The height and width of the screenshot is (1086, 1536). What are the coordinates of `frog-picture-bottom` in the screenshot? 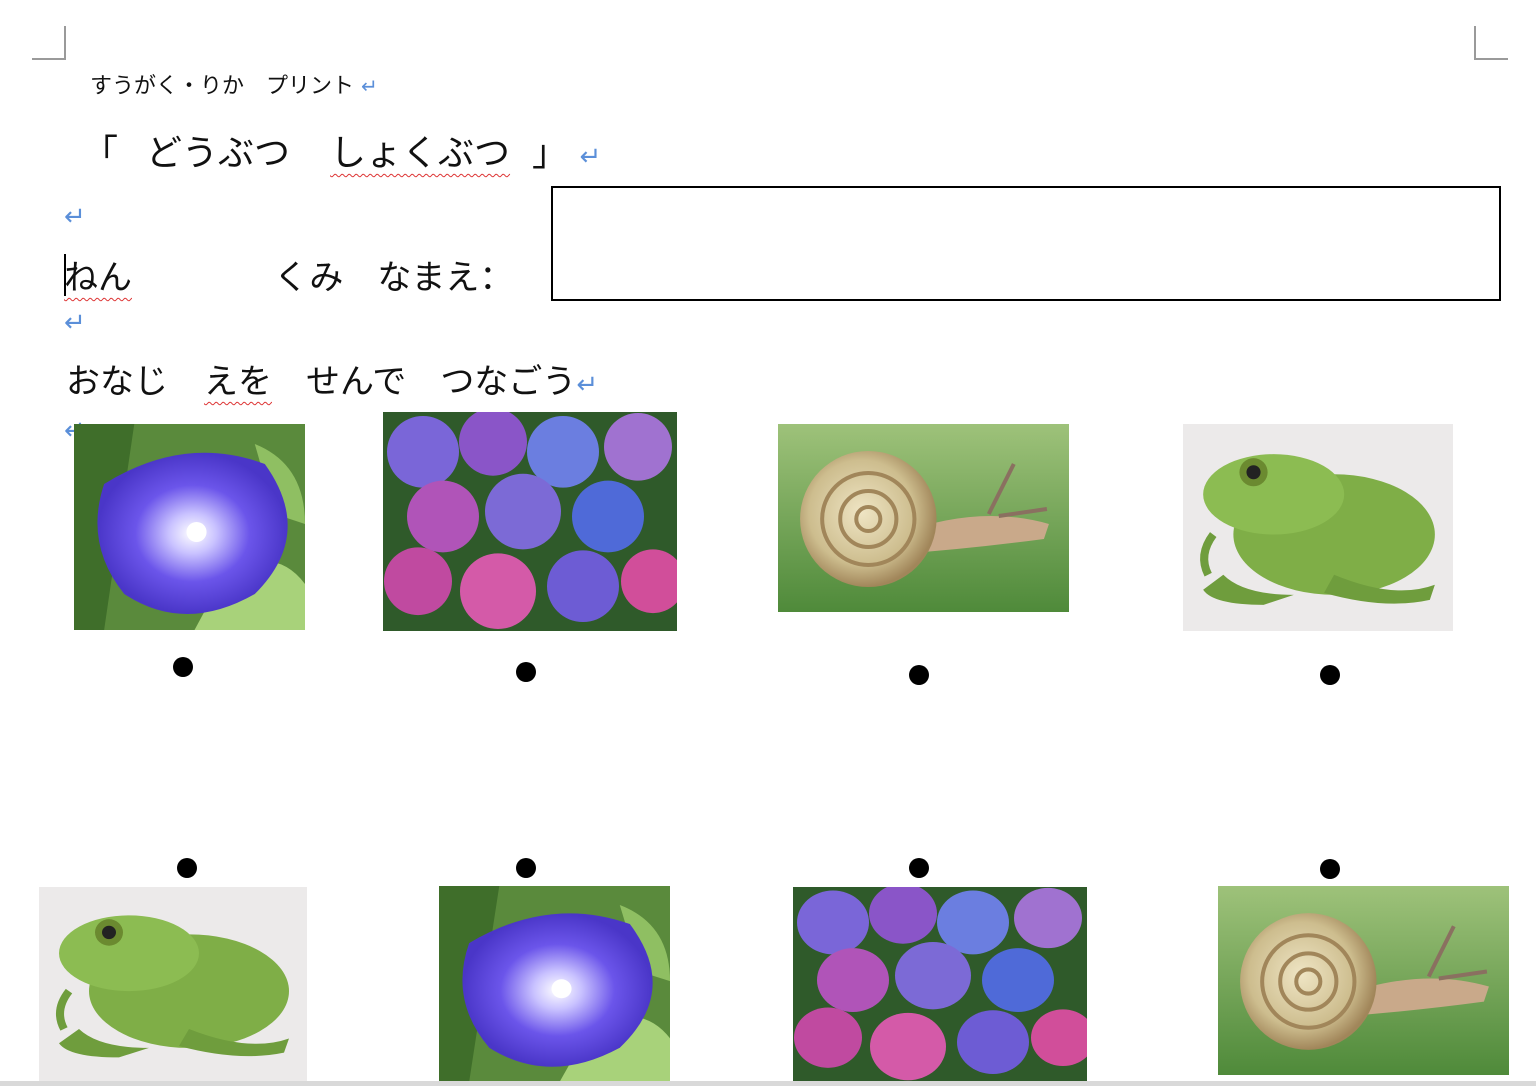 It's located at (173, 984).